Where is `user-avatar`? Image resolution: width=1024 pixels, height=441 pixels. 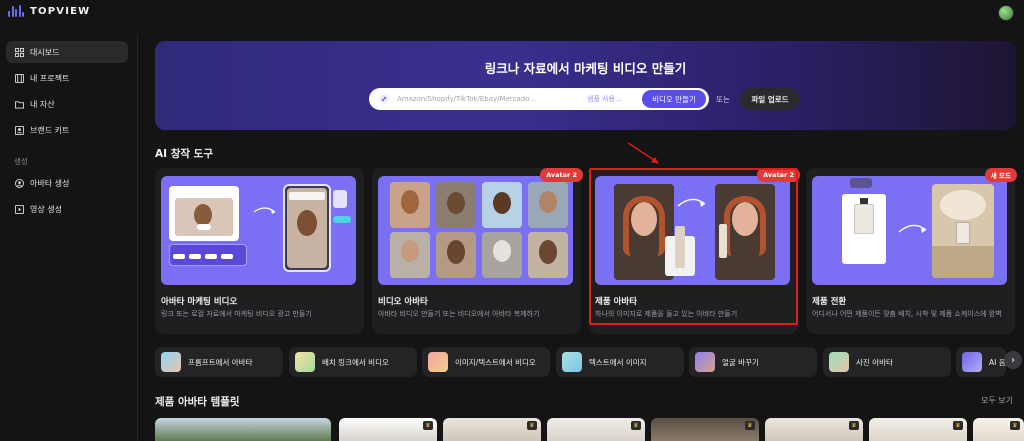
user-avatar is located at coordinates (1006, 13).